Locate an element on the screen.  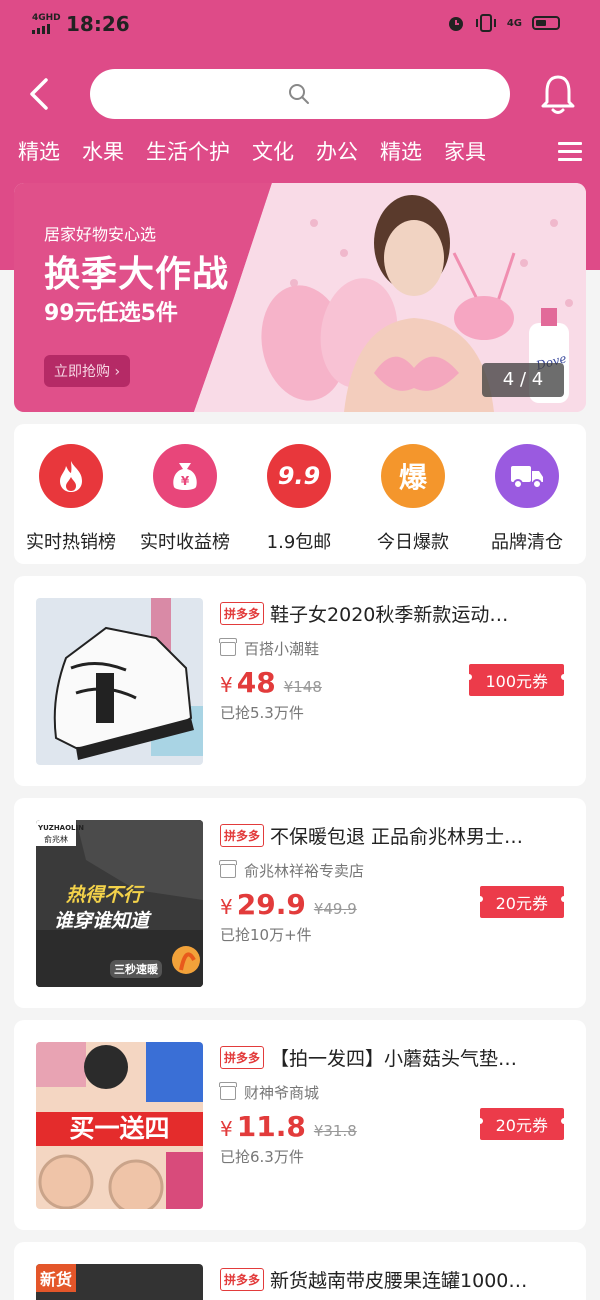
category-hot-sales: 实时热销榜 is located at coordinates (71, 499).